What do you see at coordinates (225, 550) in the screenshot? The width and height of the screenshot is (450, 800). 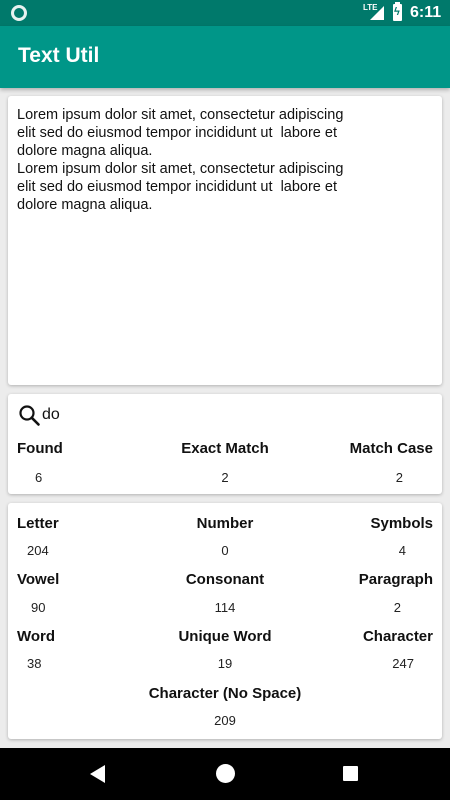 I see `number-value: 0` at bounding box center [225, 550].